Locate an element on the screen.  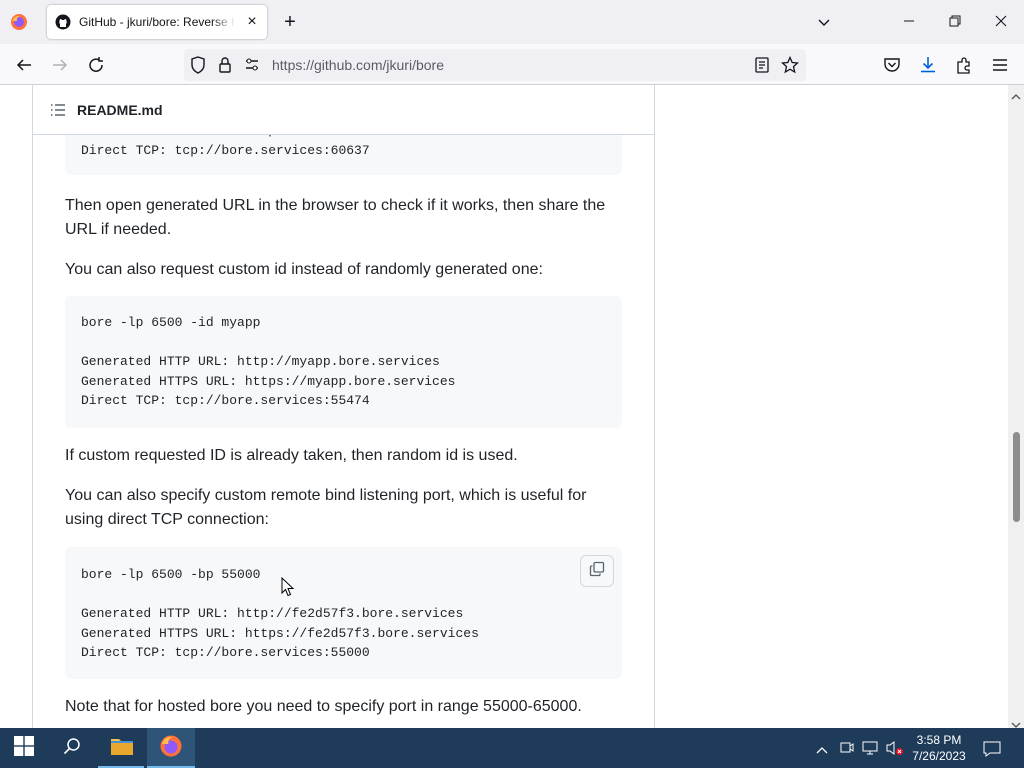
notifications-icon is located at coordinates (992, 751).